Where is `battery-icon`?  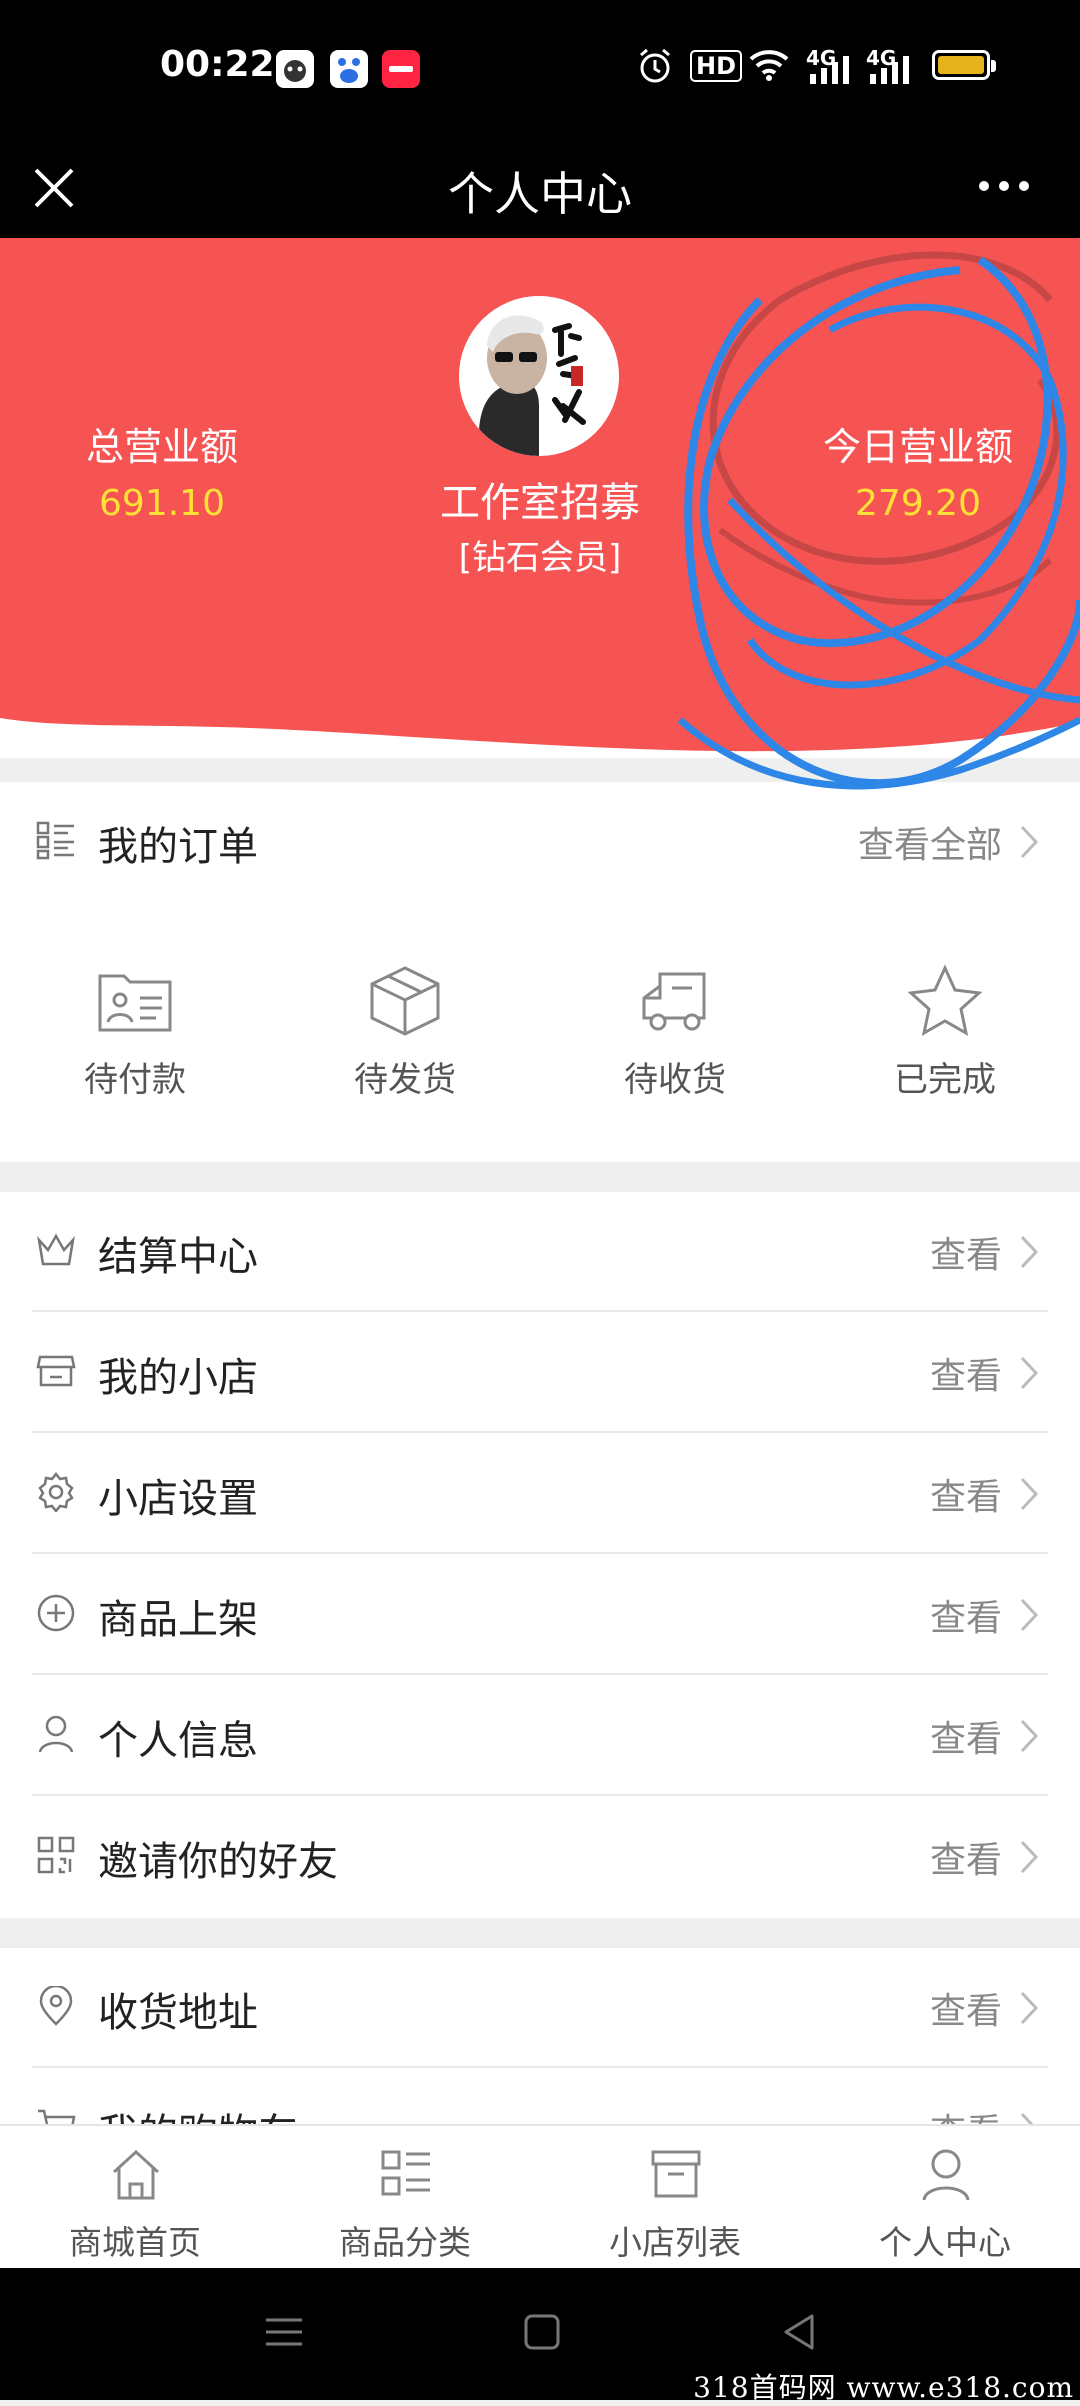
battery-icon is located at coordinates (964, 65).